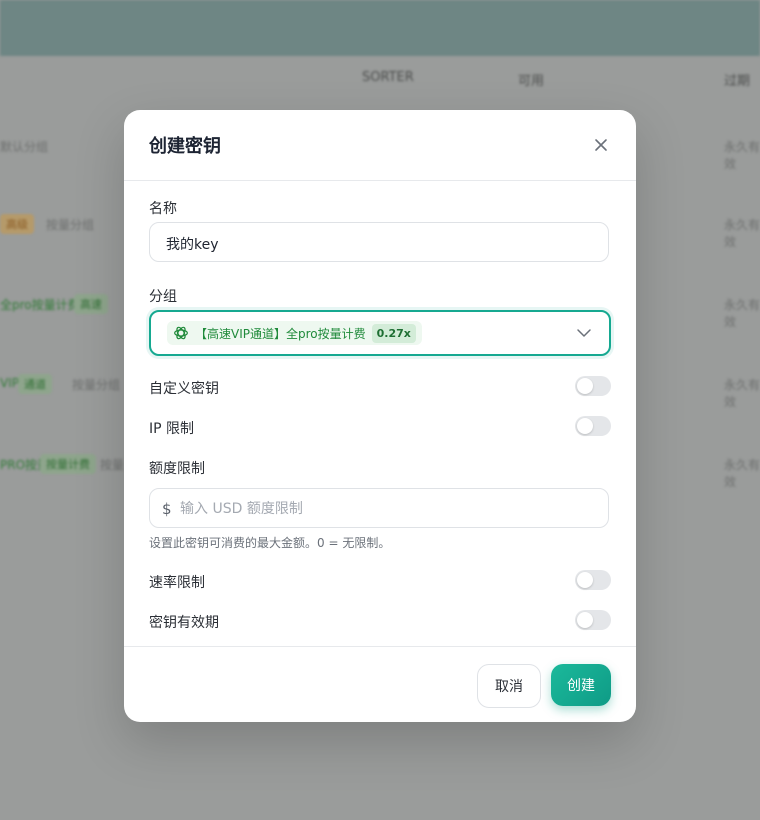 The width and height of the screenshot is (760, 820). I want to click on background-column-header: 可用, so click(531, 81).